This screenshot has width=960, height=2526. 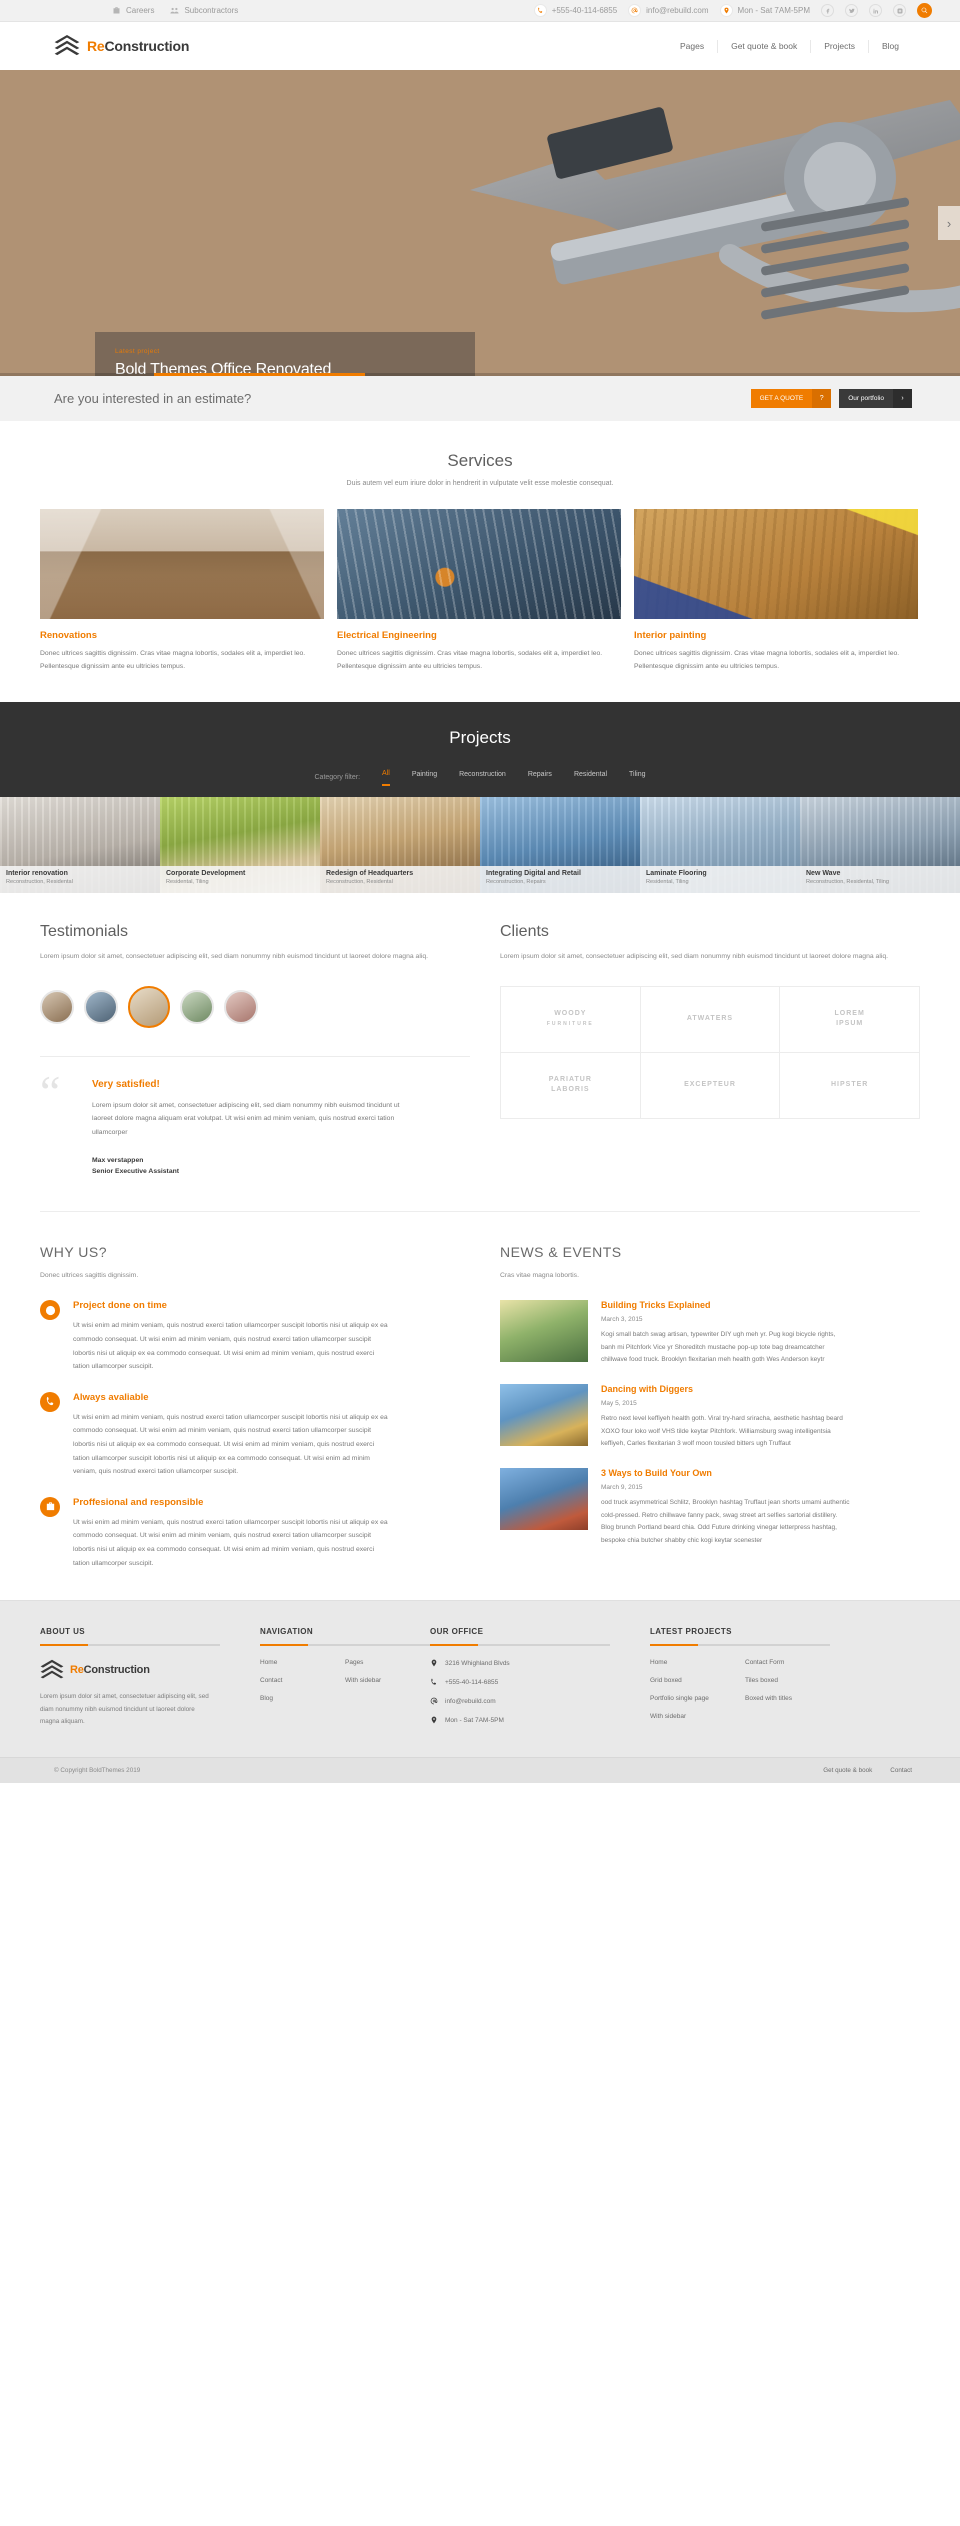 I want to click on copyright-text: © Copyright BoldThemes 2019, so click(x=97, y=1771).